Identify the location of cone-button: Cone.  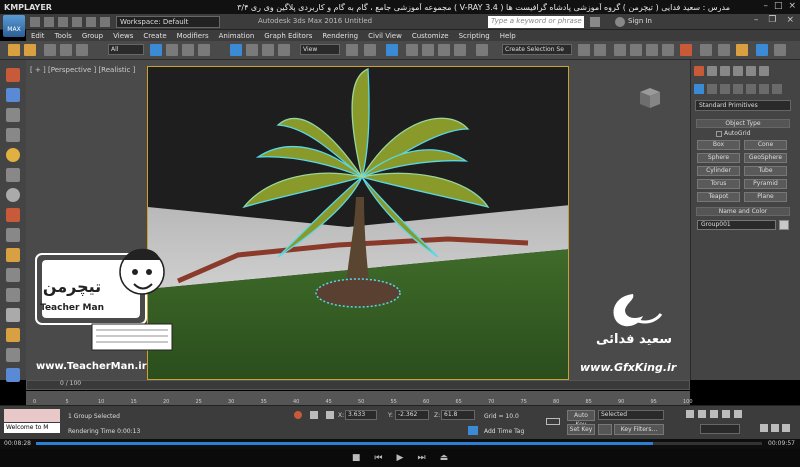
(765, 145).